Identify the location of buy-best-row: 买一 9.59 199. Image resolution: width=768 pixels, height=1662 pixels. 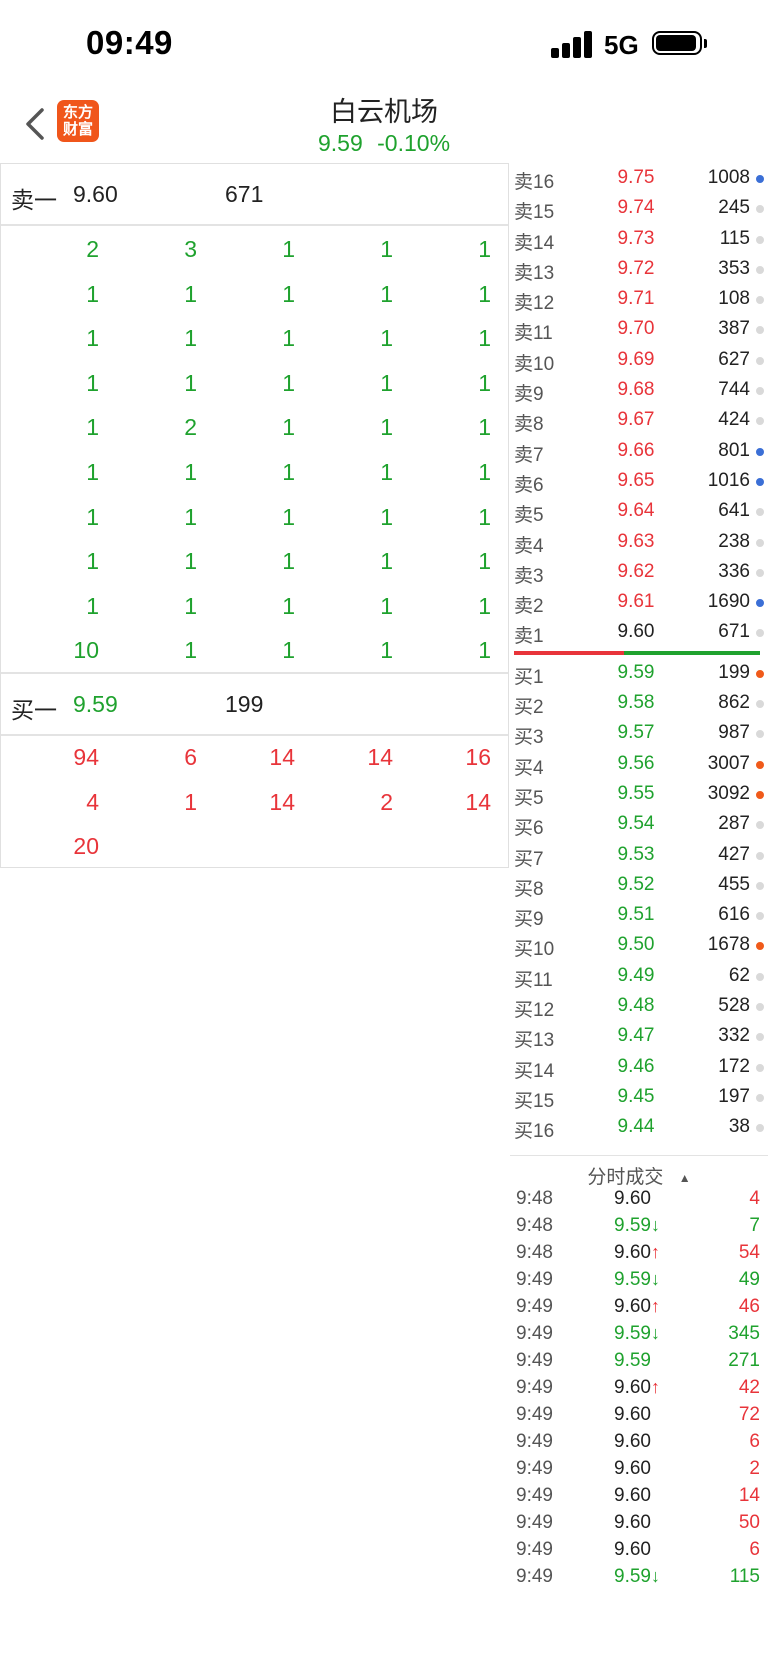
(254, 704).